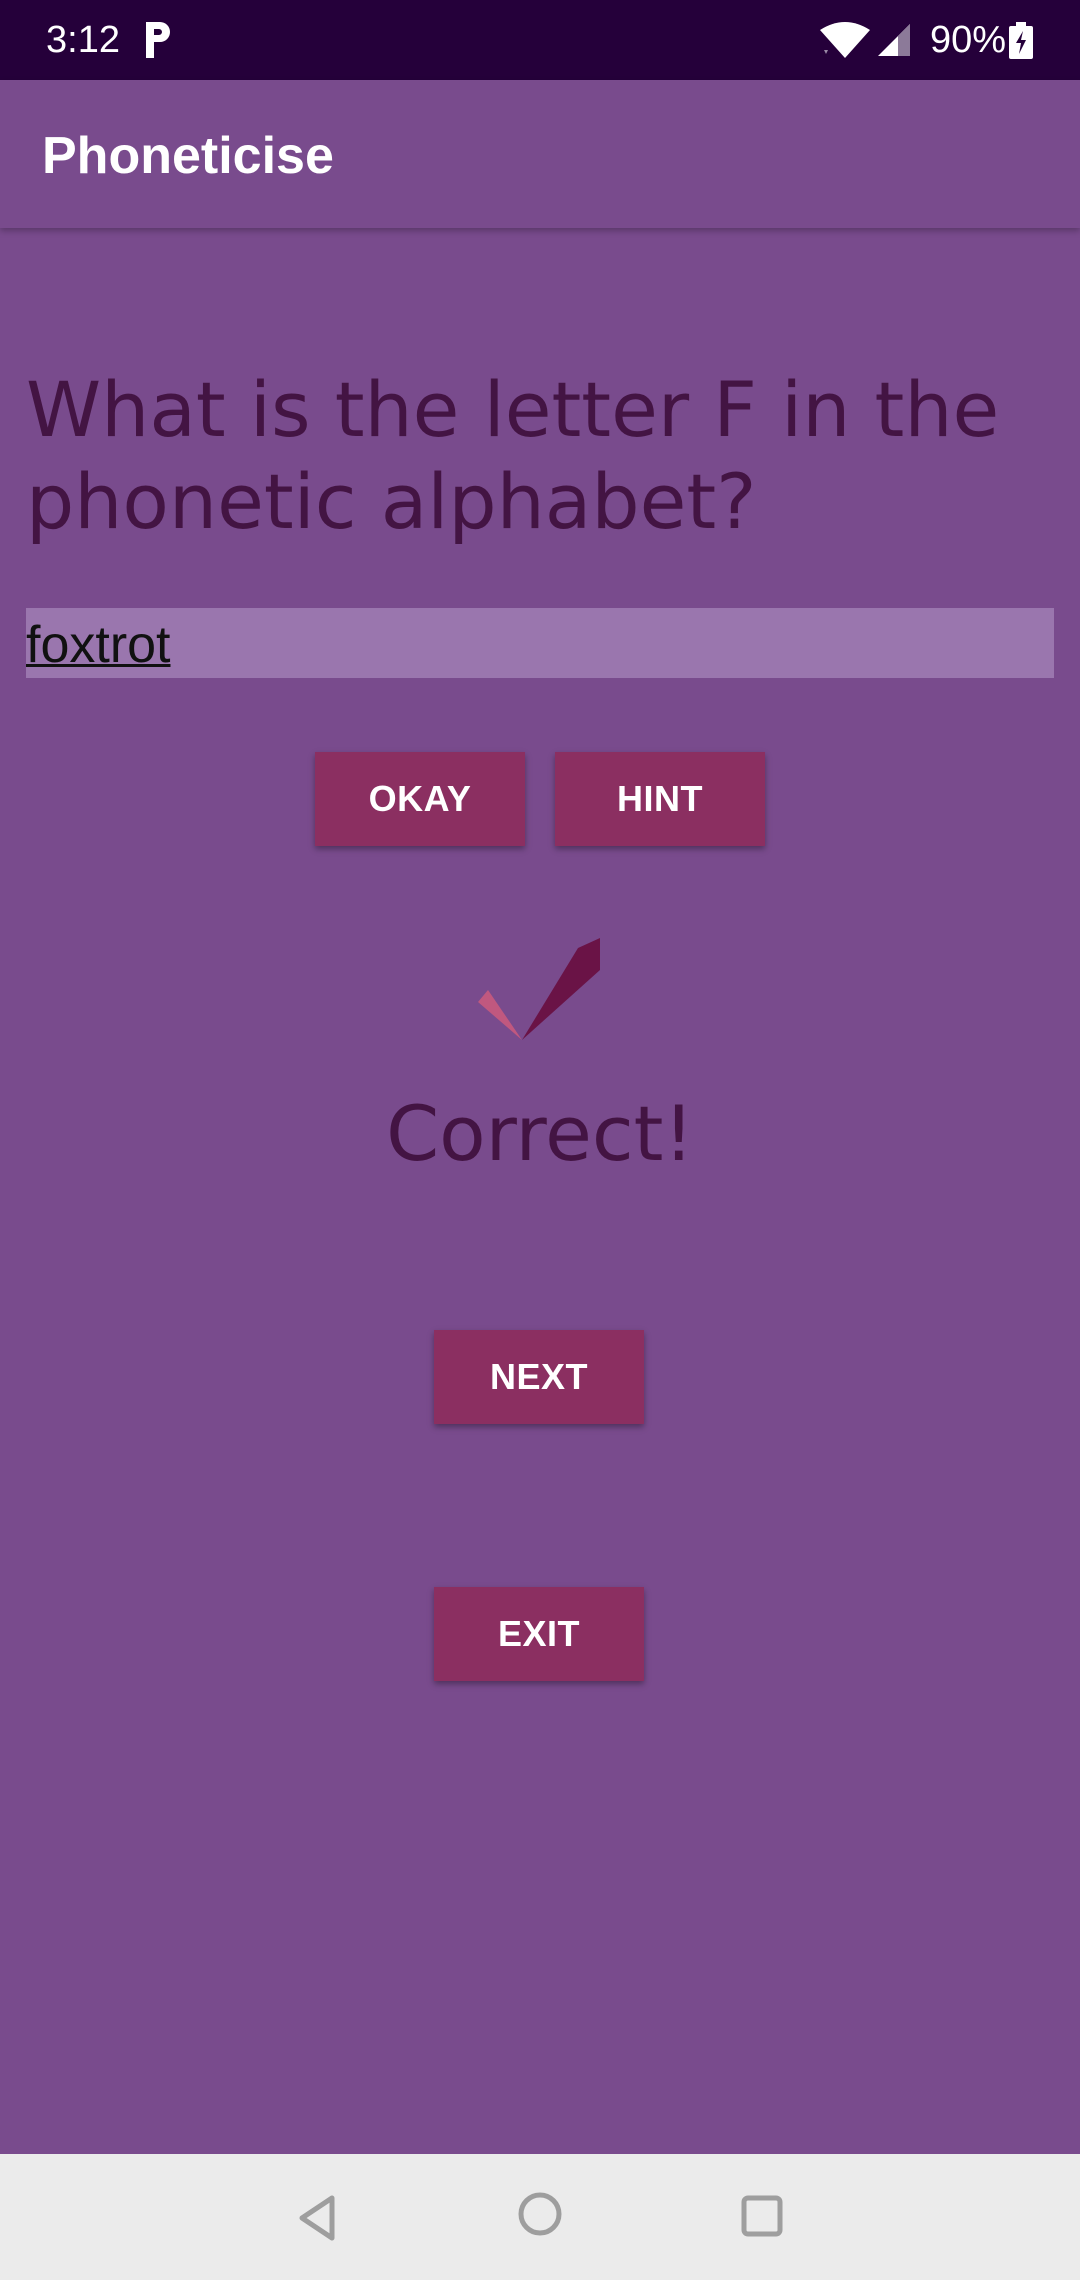 The width and height of the screenshot is (1080, 2280). Describe the element at coordinates (420, 799) in the screenshot. I see `okay-button: OKAY` at that location.